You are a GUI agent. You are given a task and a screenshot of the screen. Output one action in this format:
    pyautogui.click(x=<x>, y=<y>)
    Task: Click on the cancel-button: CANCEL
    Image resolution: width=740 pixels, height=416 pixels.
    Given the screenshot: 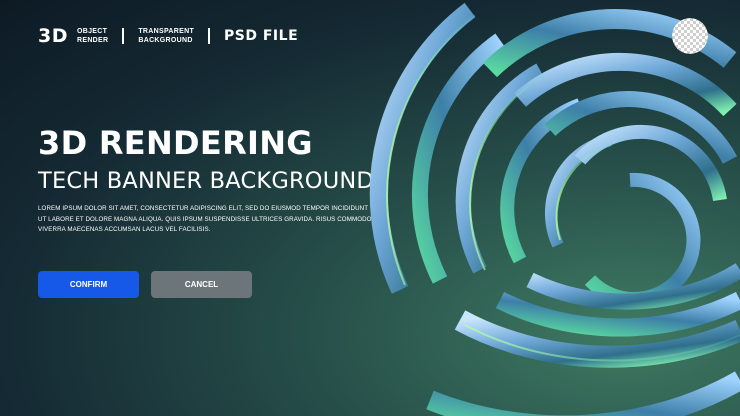 What is the action you would take?
    pyautogui.click(x=201, y=284)
    